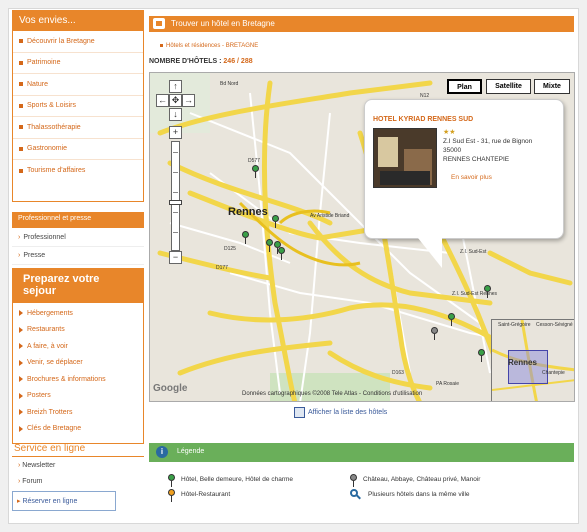  Describe the element at coordinates (46, 330) in the screenshot. I see `prepare-item-label: Restaurants` at that location.